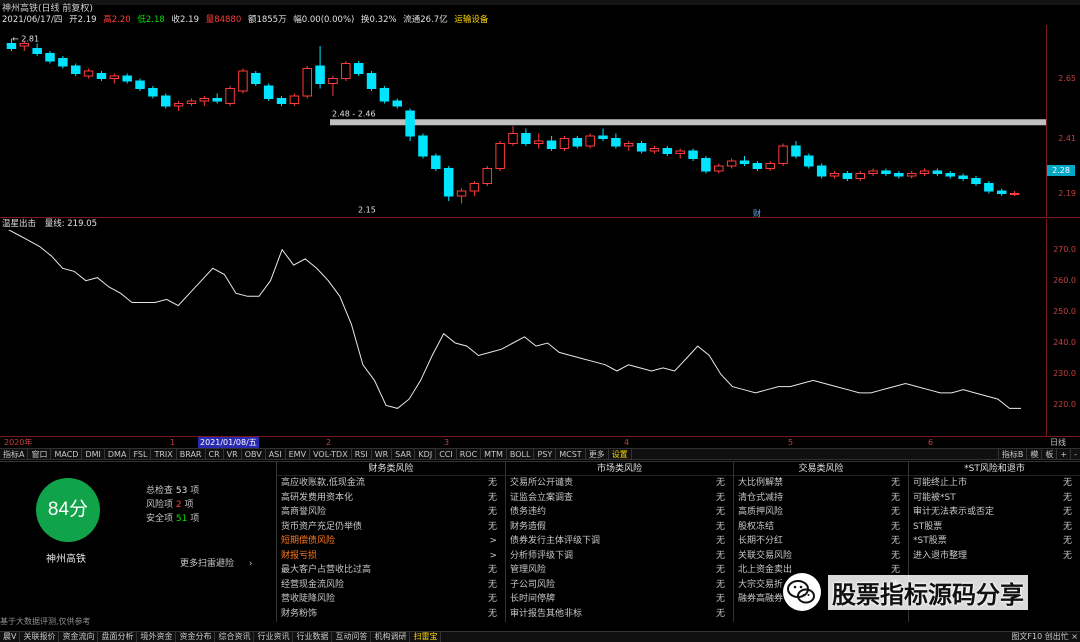 This screenshot has width=1080, height=642. I want to click on risk-item: 短期偿债风险 >, so click(391, 541).